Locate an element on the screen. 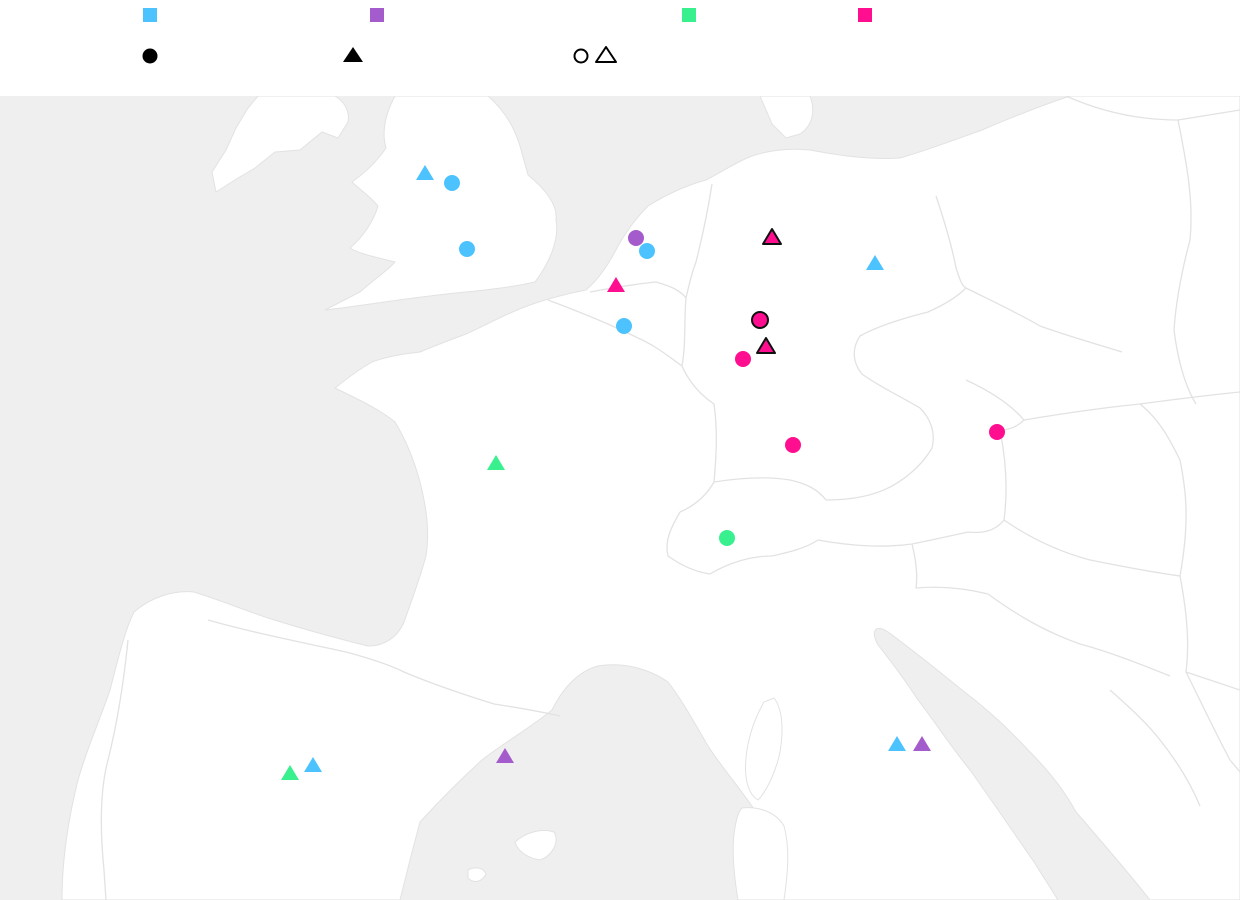 The width and height of the screenshot is (1240, 900). sardinia-island is located at coordinates (760, 853).